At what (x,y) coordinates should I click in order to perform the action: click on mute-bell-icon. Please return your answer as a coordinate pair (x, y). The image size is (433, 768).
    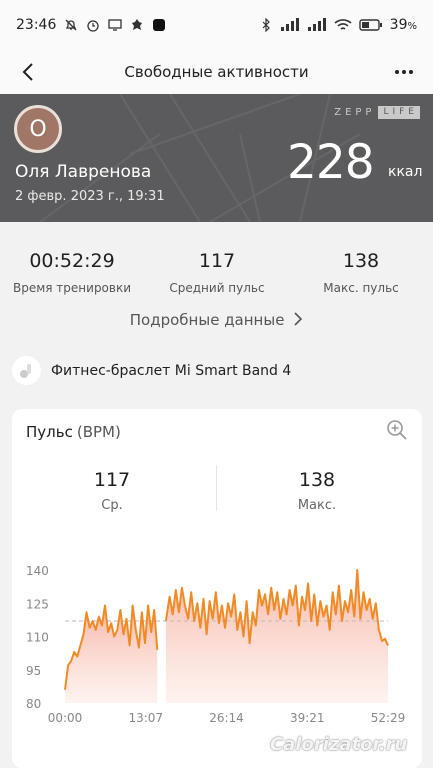
    Looking at the image, I should click on (71, 25).